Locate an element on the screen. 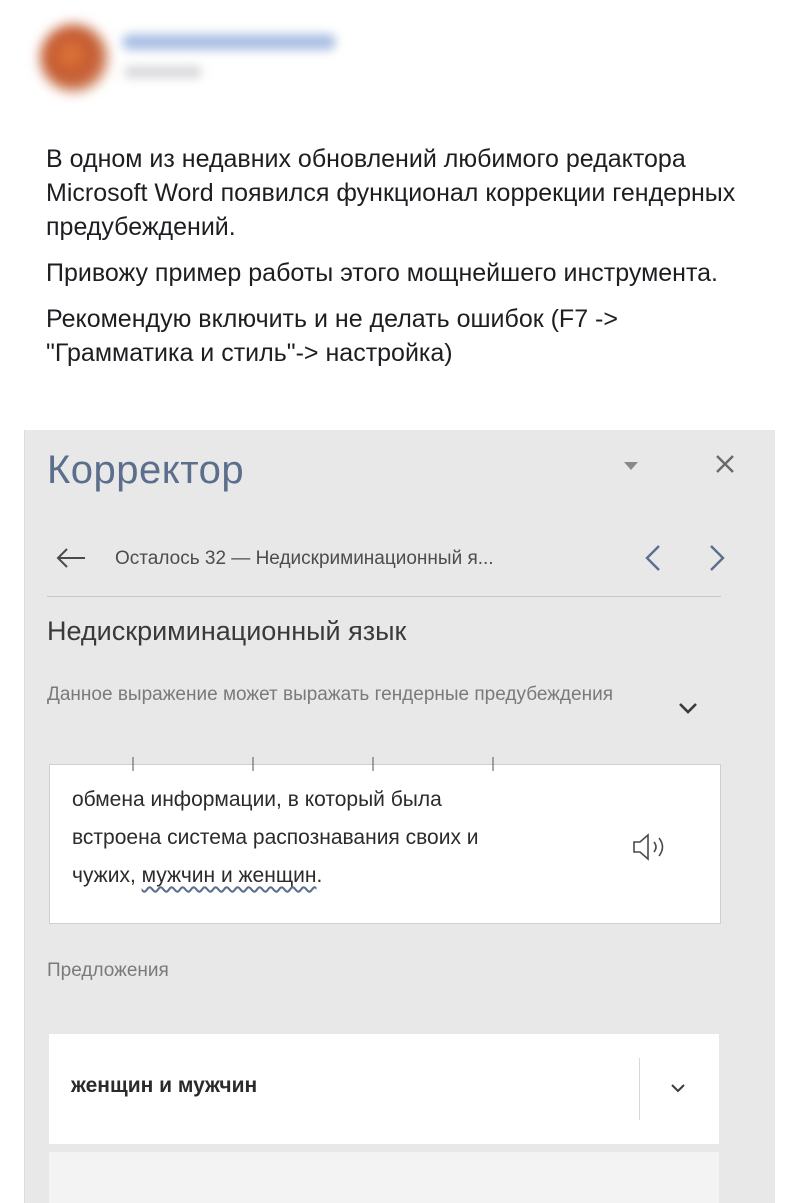 The image size is (793, 1203). context-line-1: обмена информации, в который была is located at coordinates (257, 799).